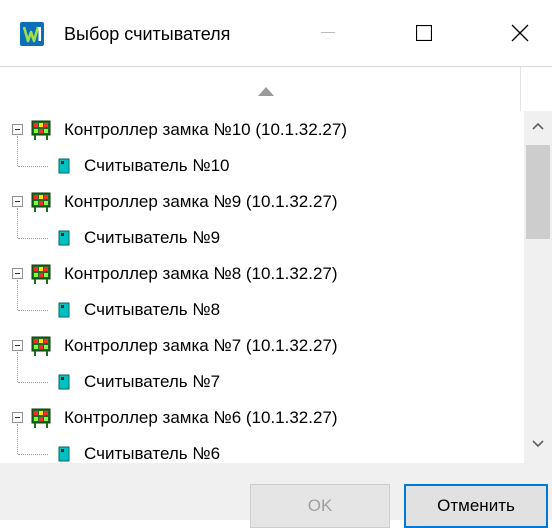 The image size is (552, 528). What do you see at coordinates (262, 382) in the screenshot?
I see `tree-node-reader: Считыватель №7` at bounding box center [262, 382].